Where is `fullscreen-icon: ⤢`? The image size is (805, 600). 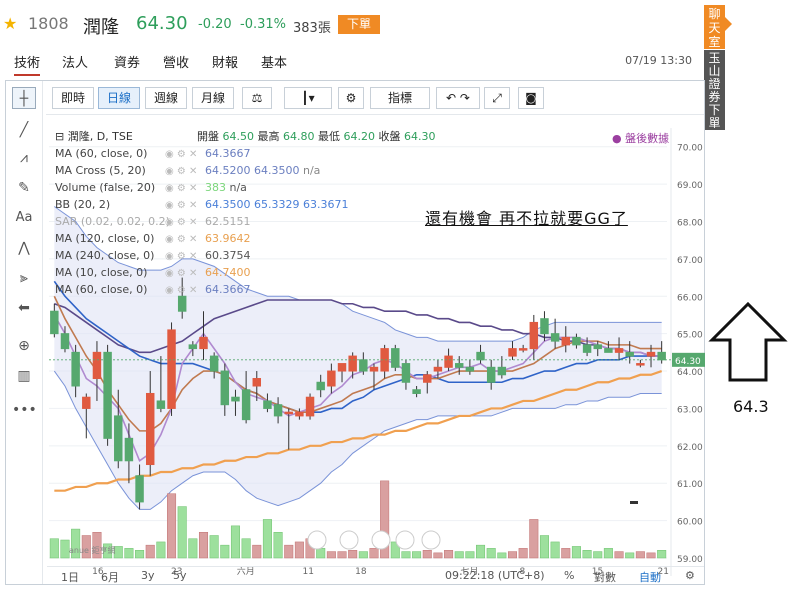
fullscreen-icon: ⤢ is located at coordinates (497, 98).